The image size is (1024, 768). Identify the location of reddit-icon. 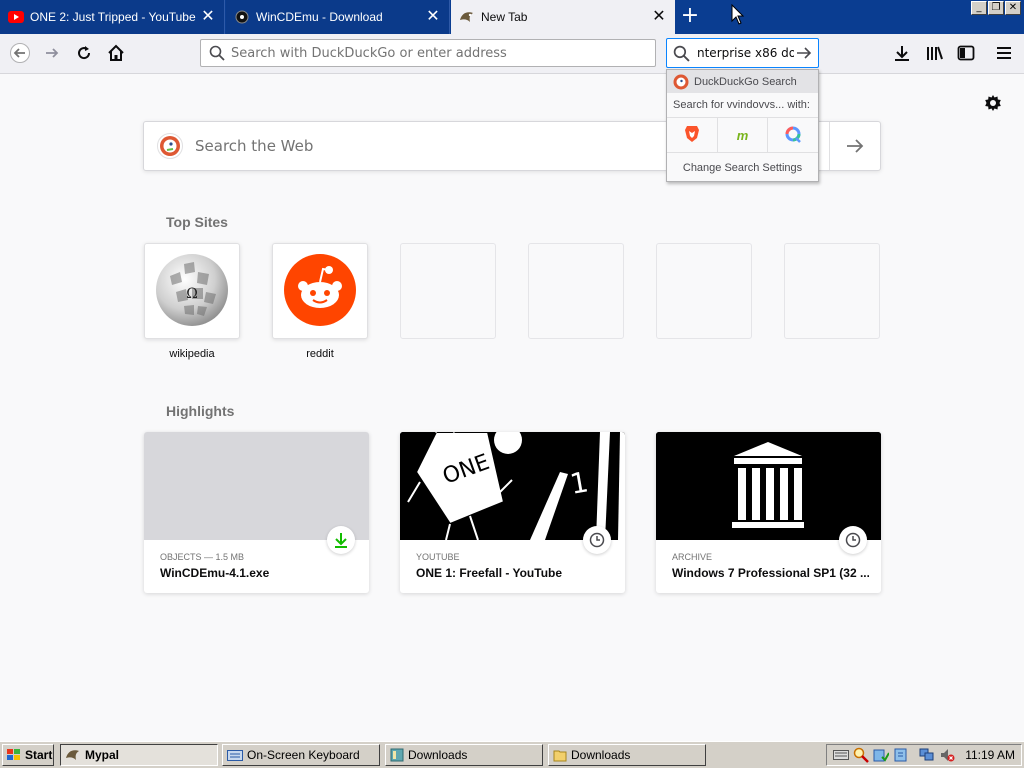
(320, 291).